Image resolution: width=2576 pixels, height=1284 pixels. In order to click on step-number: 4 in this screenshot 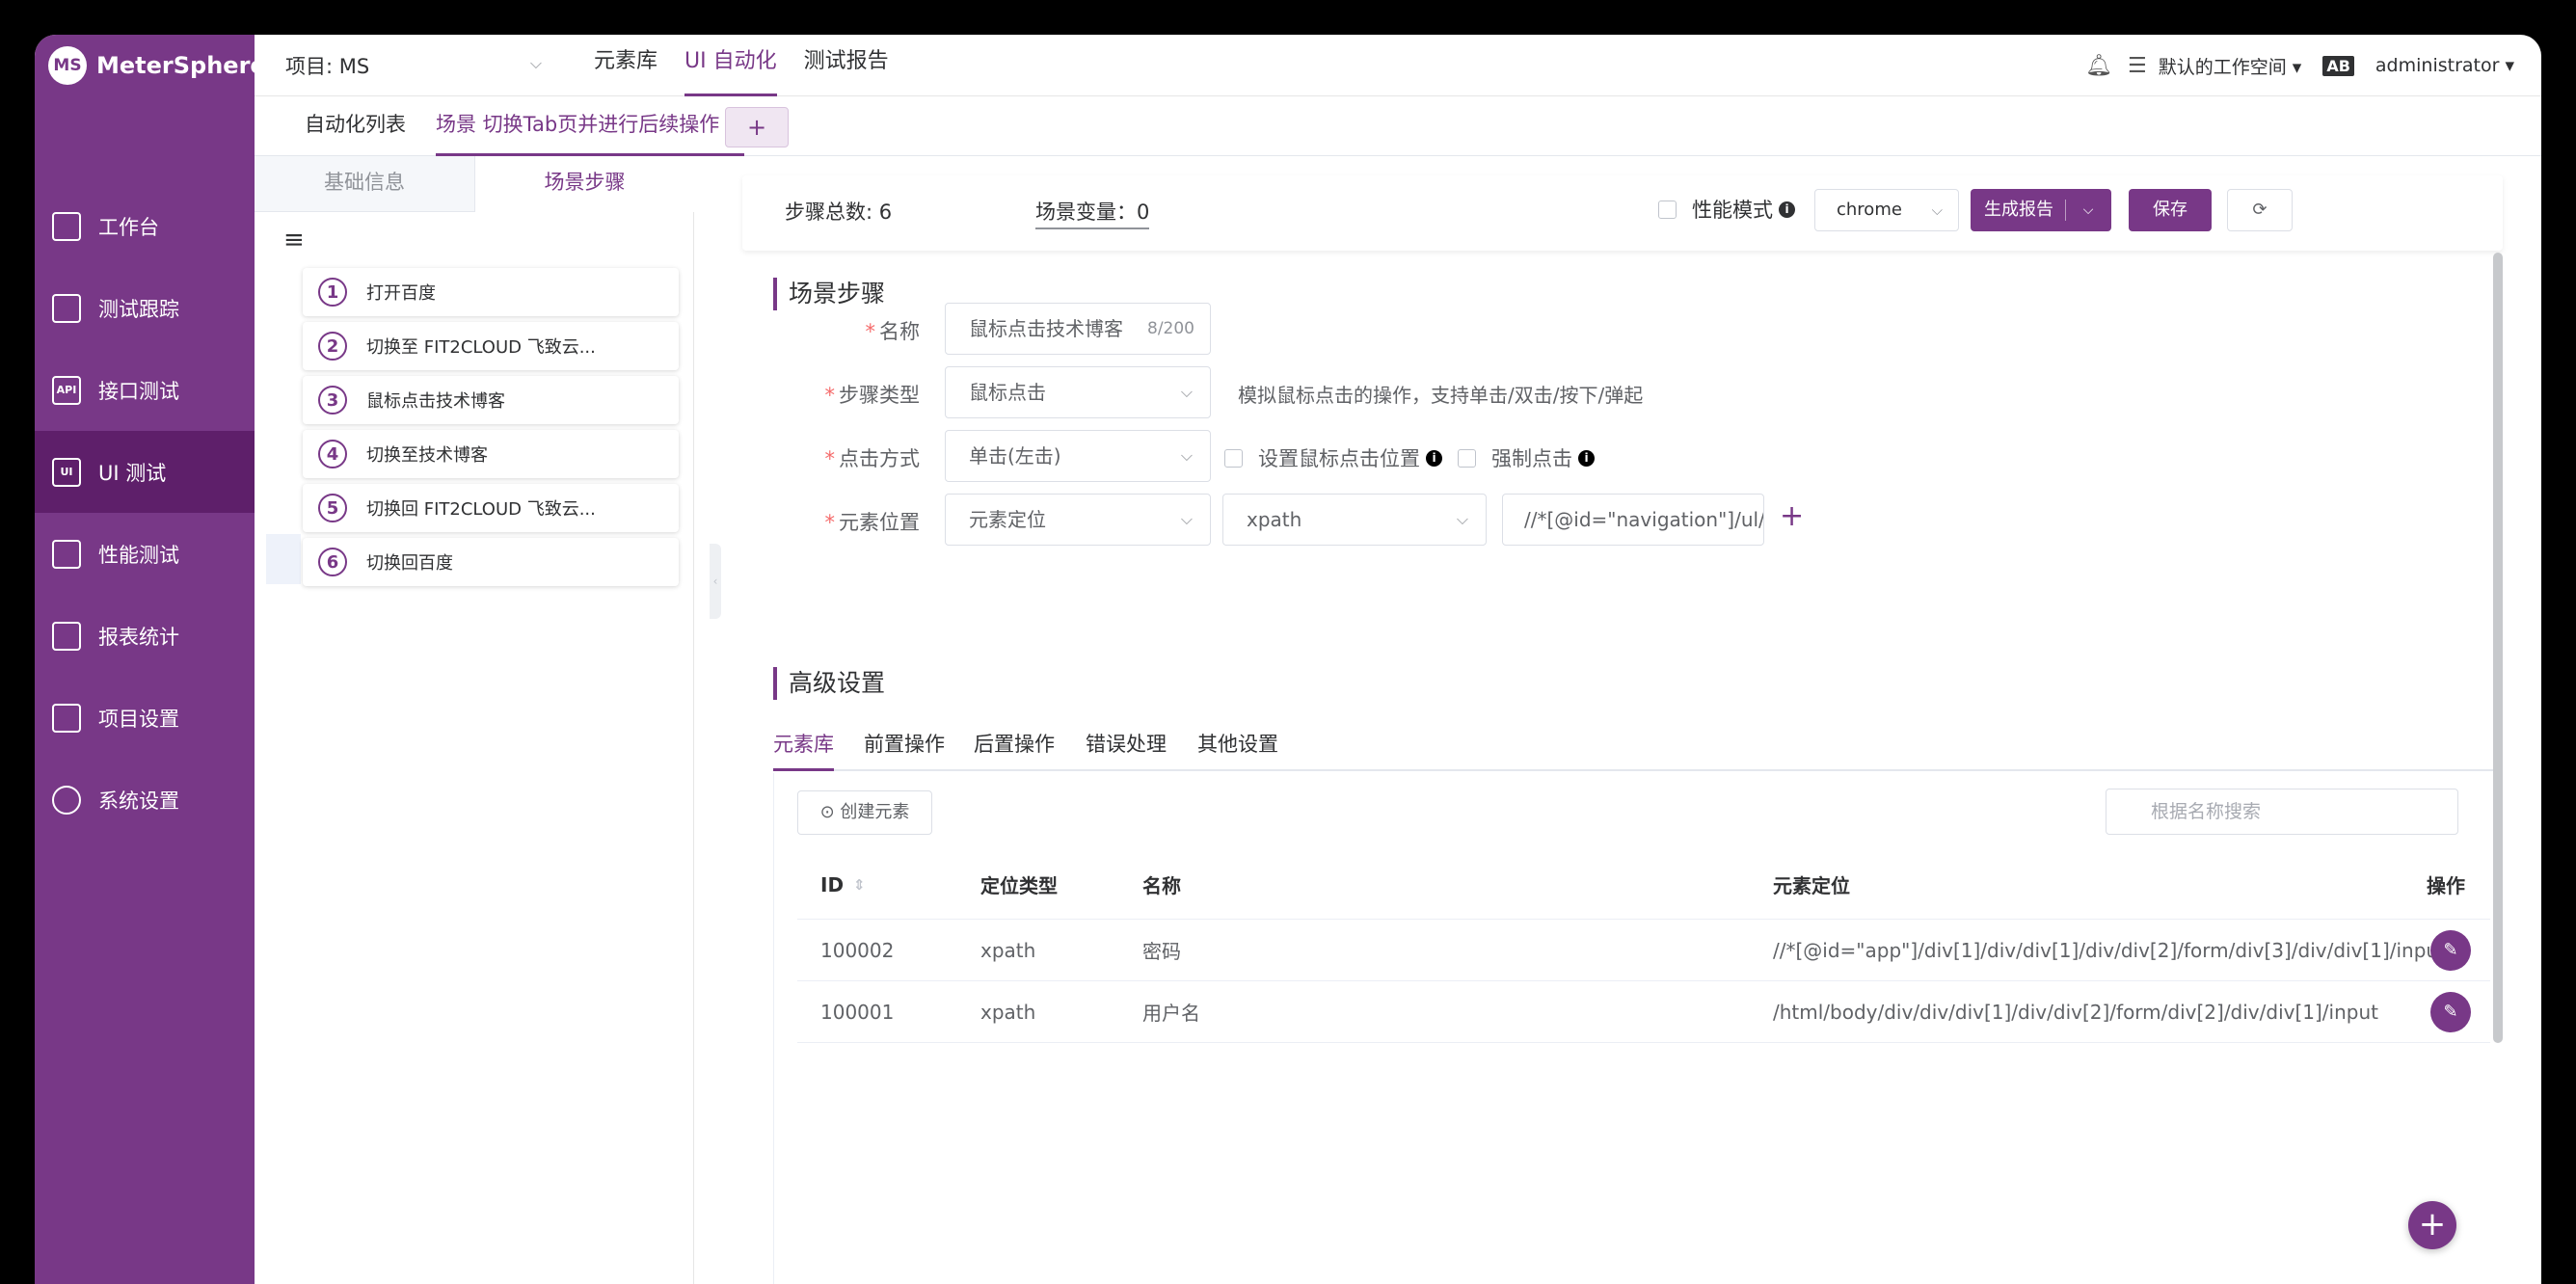, I will do `click(333, 454)`.